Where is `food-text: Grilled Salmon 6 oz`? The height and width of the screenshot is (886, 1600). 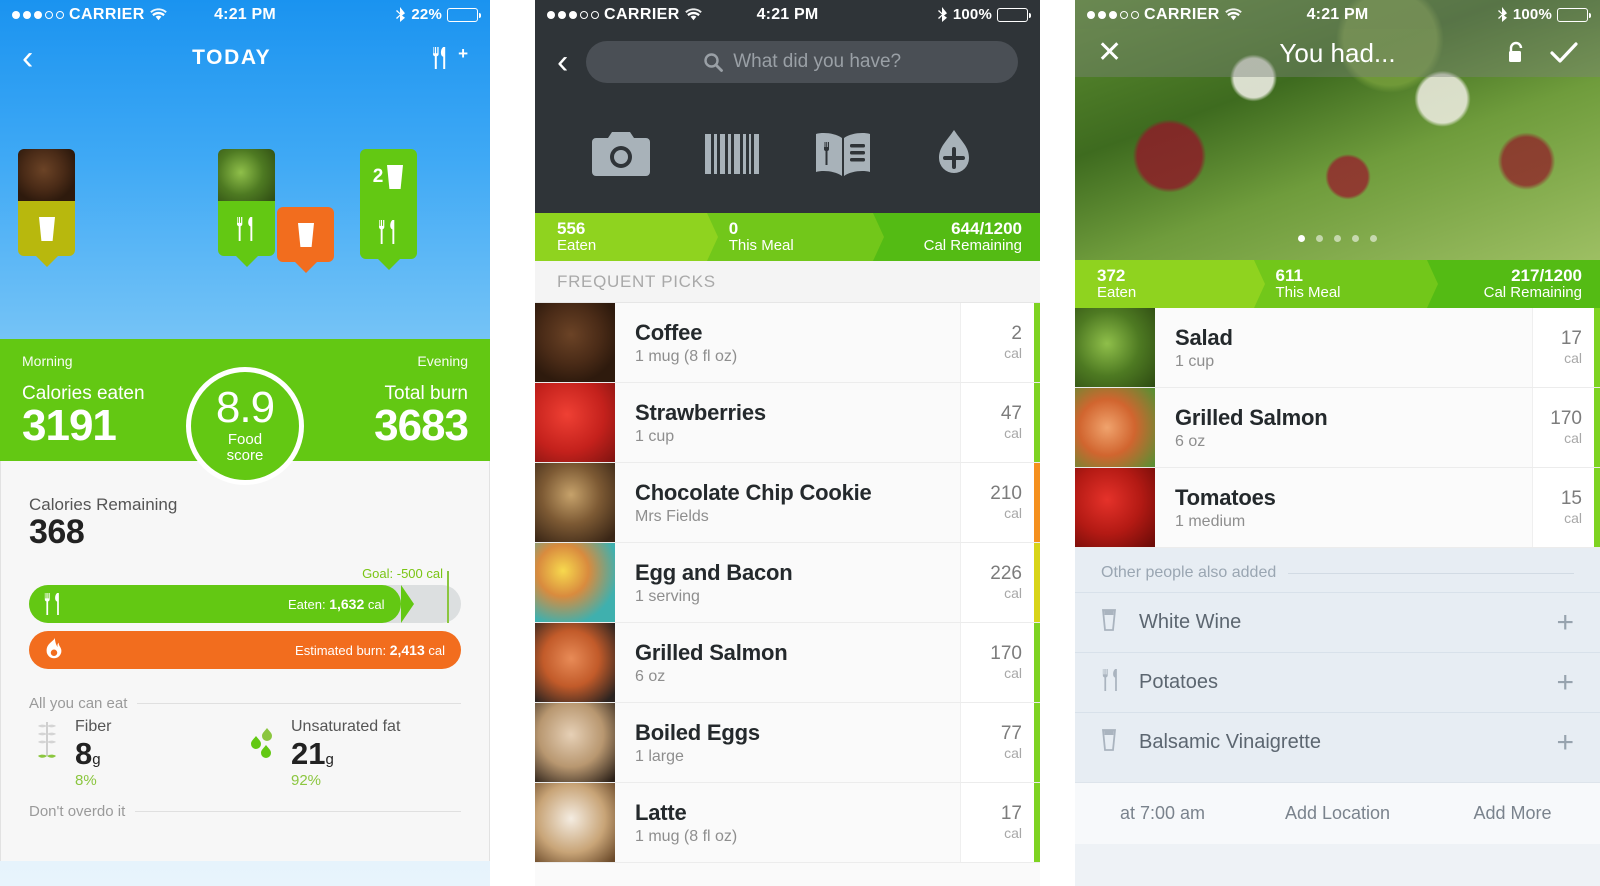 food-text: Grilled Salmon 6 oz is located at coordinates (787, 662).